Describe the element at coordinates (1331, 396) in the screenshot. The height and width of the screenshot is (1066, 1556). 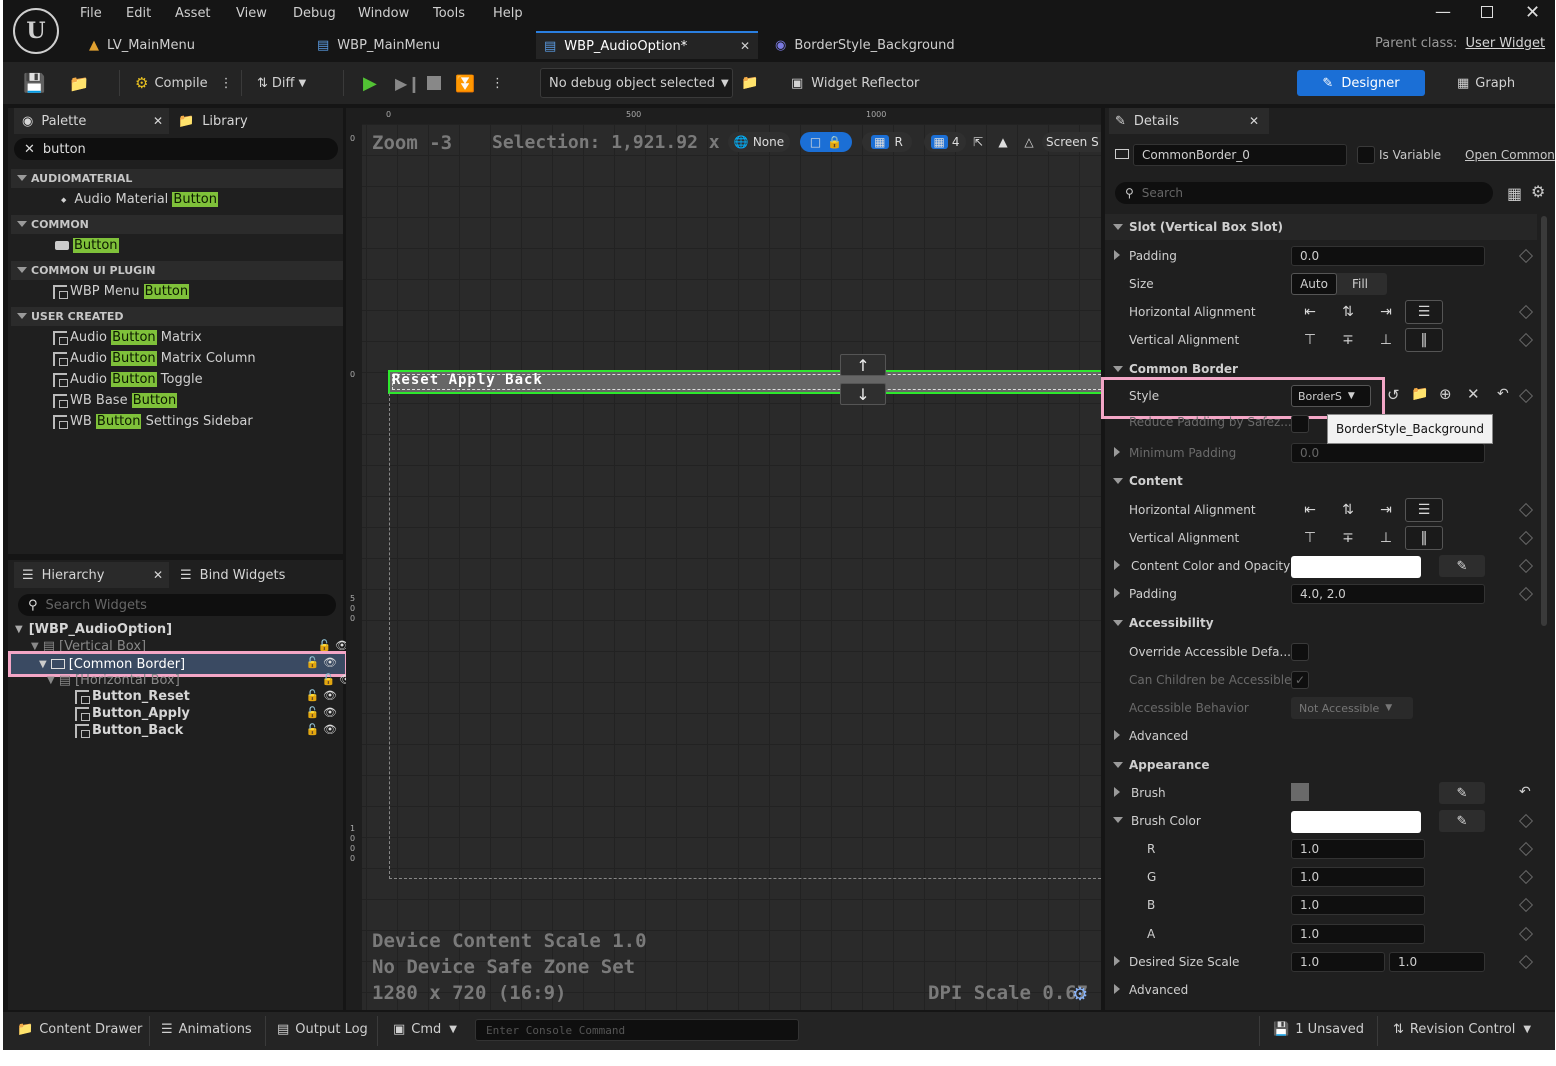
I see `style-dropdown: BorderS ▼` at that location.